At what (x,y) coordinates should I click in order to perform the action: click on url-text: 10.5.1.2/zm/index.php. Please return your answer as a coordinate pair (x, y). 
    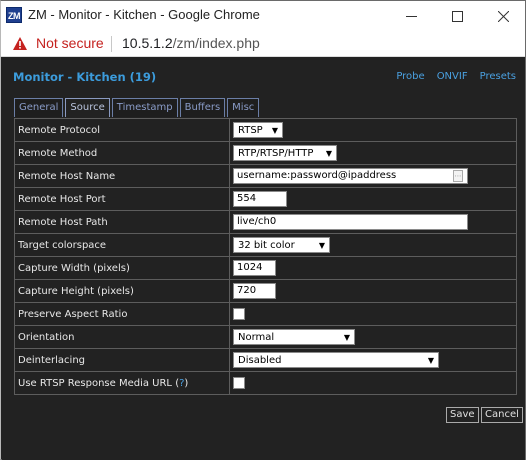
    Looking at the image, I should click on (191, 43).